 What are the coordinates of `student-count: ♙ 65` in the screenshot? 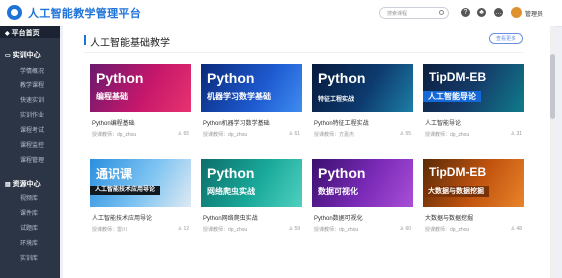 It's located at (183, 134).